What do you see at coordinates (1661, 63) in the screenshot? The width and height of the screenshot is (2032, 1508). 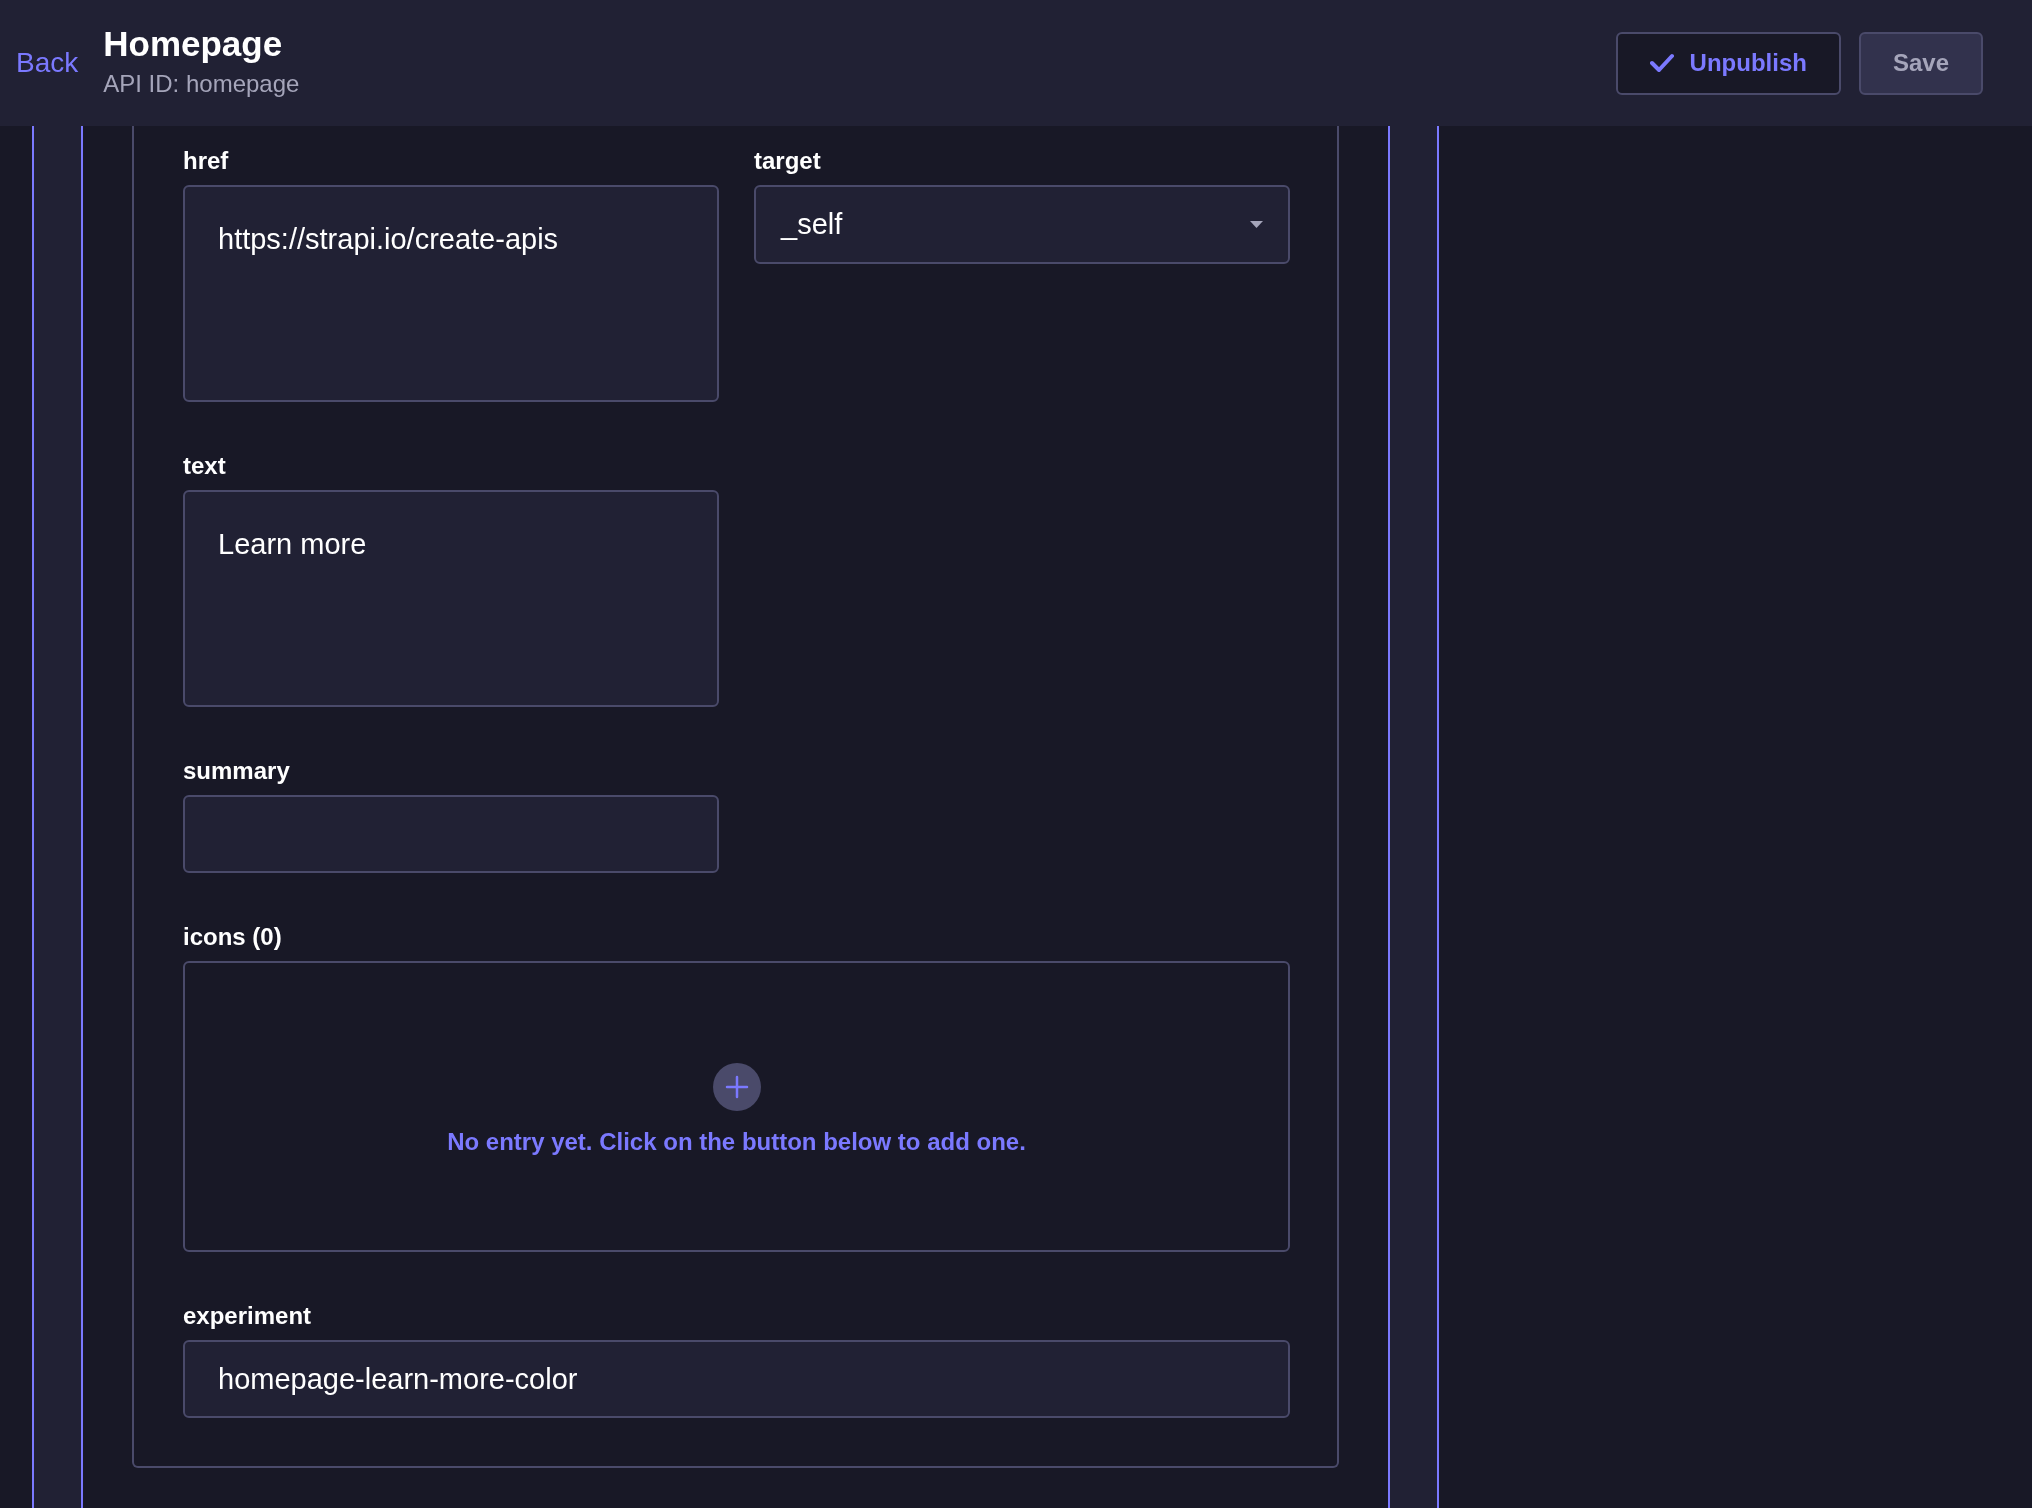 I see `check-icon` at bounding box center [1661, 63].